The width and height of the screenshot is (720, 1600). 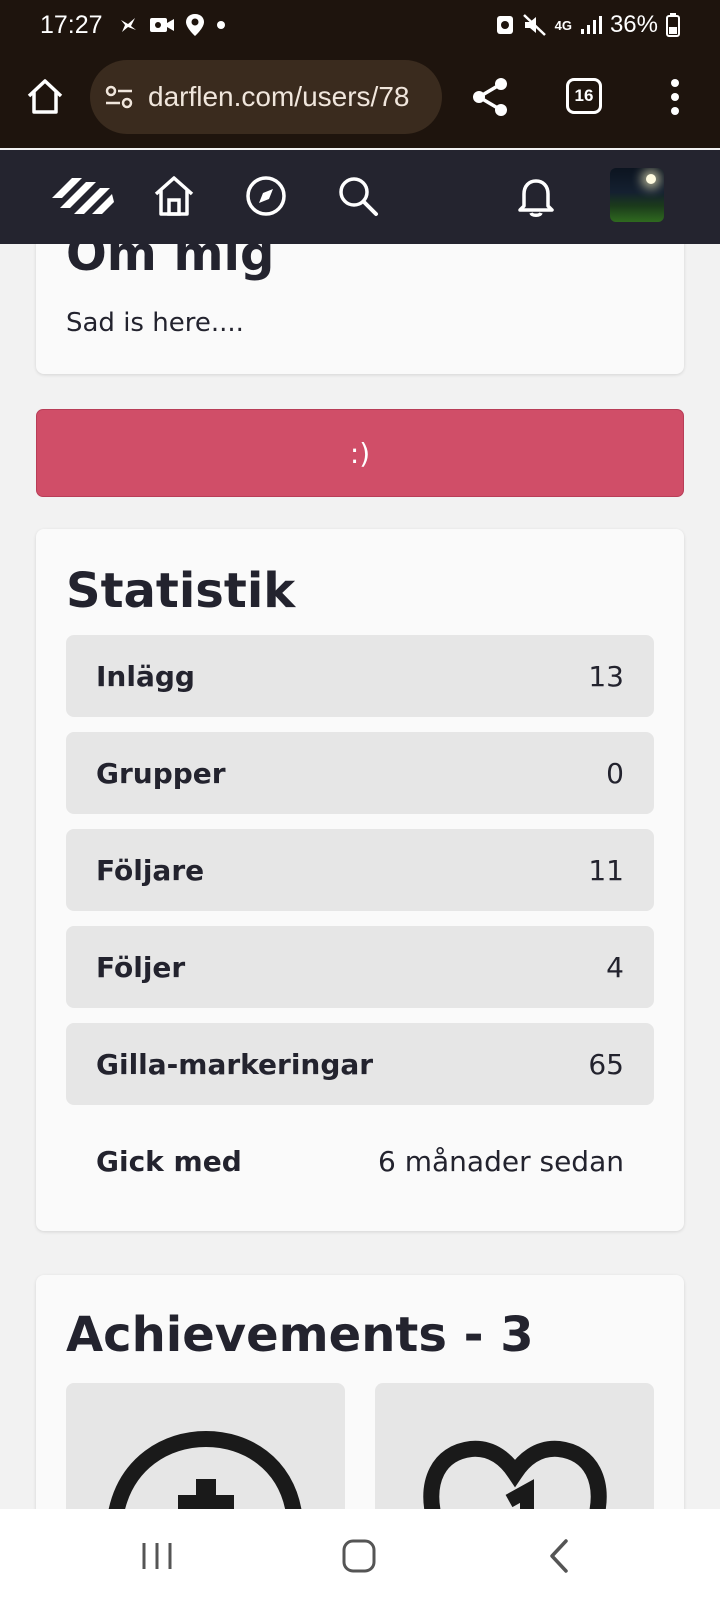 I want to click on stat-value: 4, so click(x=615, y=967).